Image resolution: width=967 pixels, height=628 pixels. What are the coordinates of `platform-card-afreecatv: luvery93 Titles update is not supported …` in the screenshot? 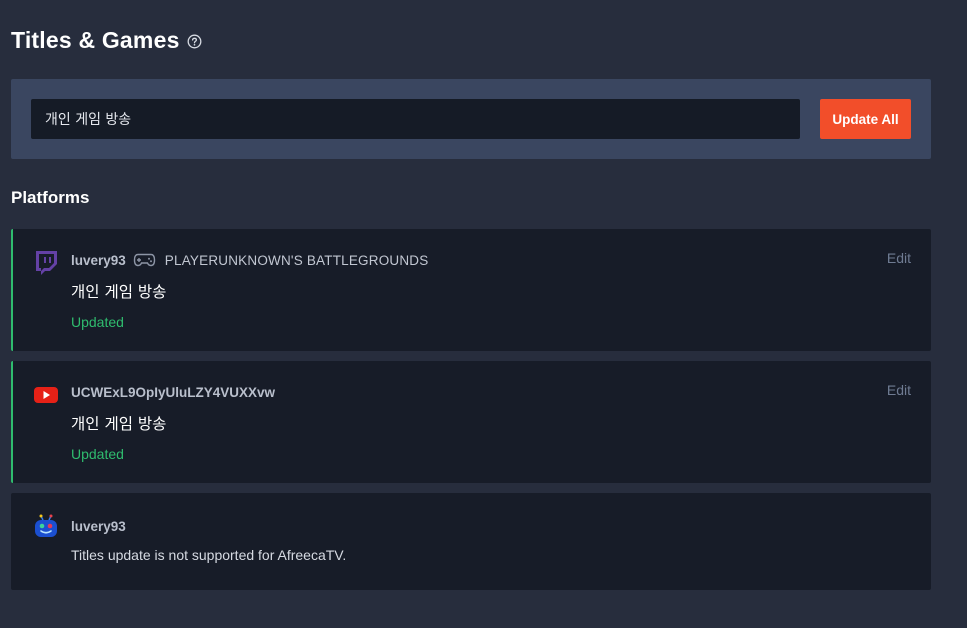 It's located at (471, 541).